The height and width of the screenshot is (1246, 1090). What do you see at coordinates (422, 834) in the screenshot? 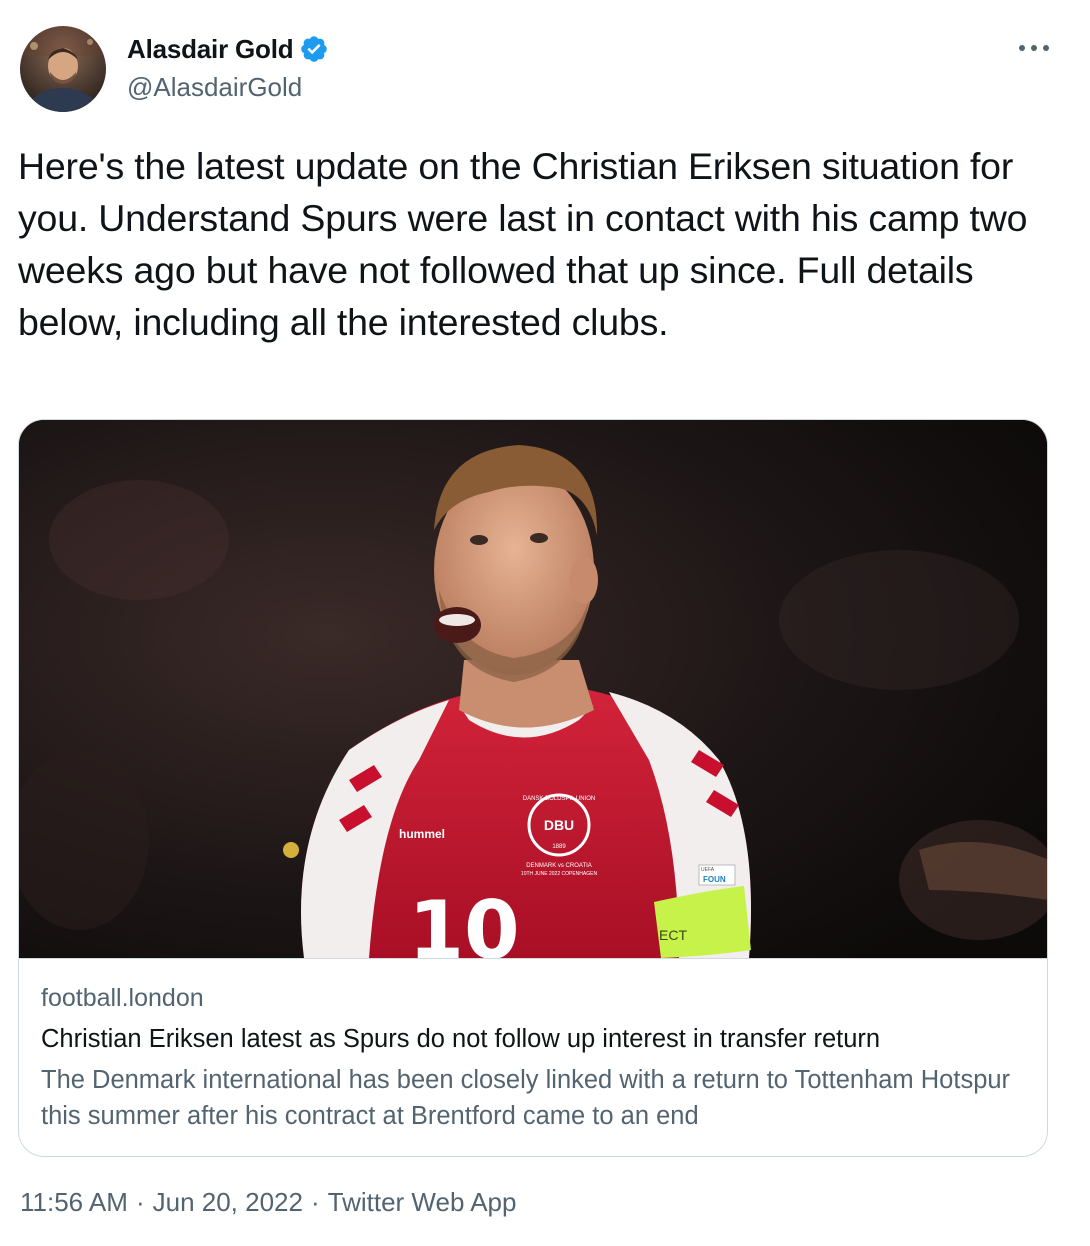
I see `jersey-brand-label: hummel` at bounding box center [422, 834].